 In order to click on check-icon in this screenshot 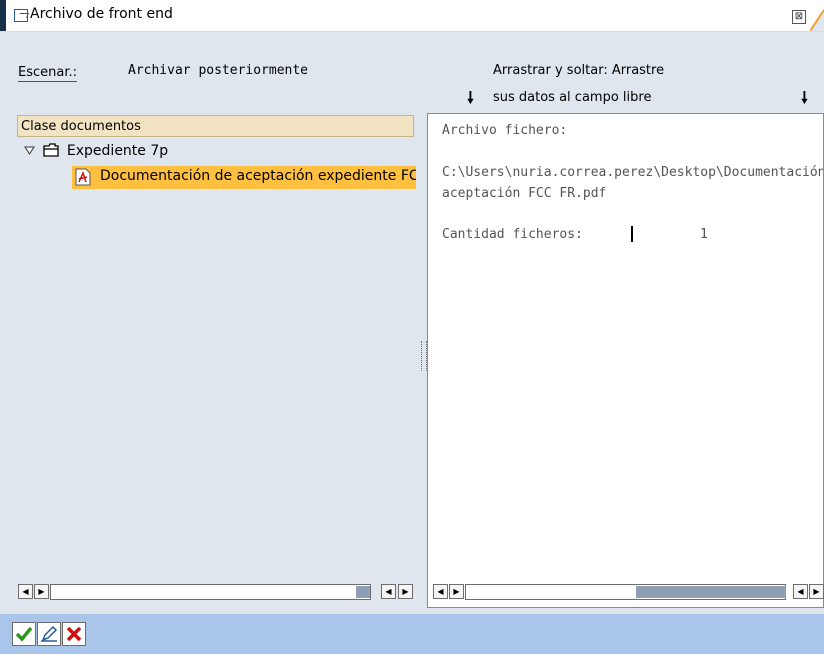, I will do `click(24, 634)`.